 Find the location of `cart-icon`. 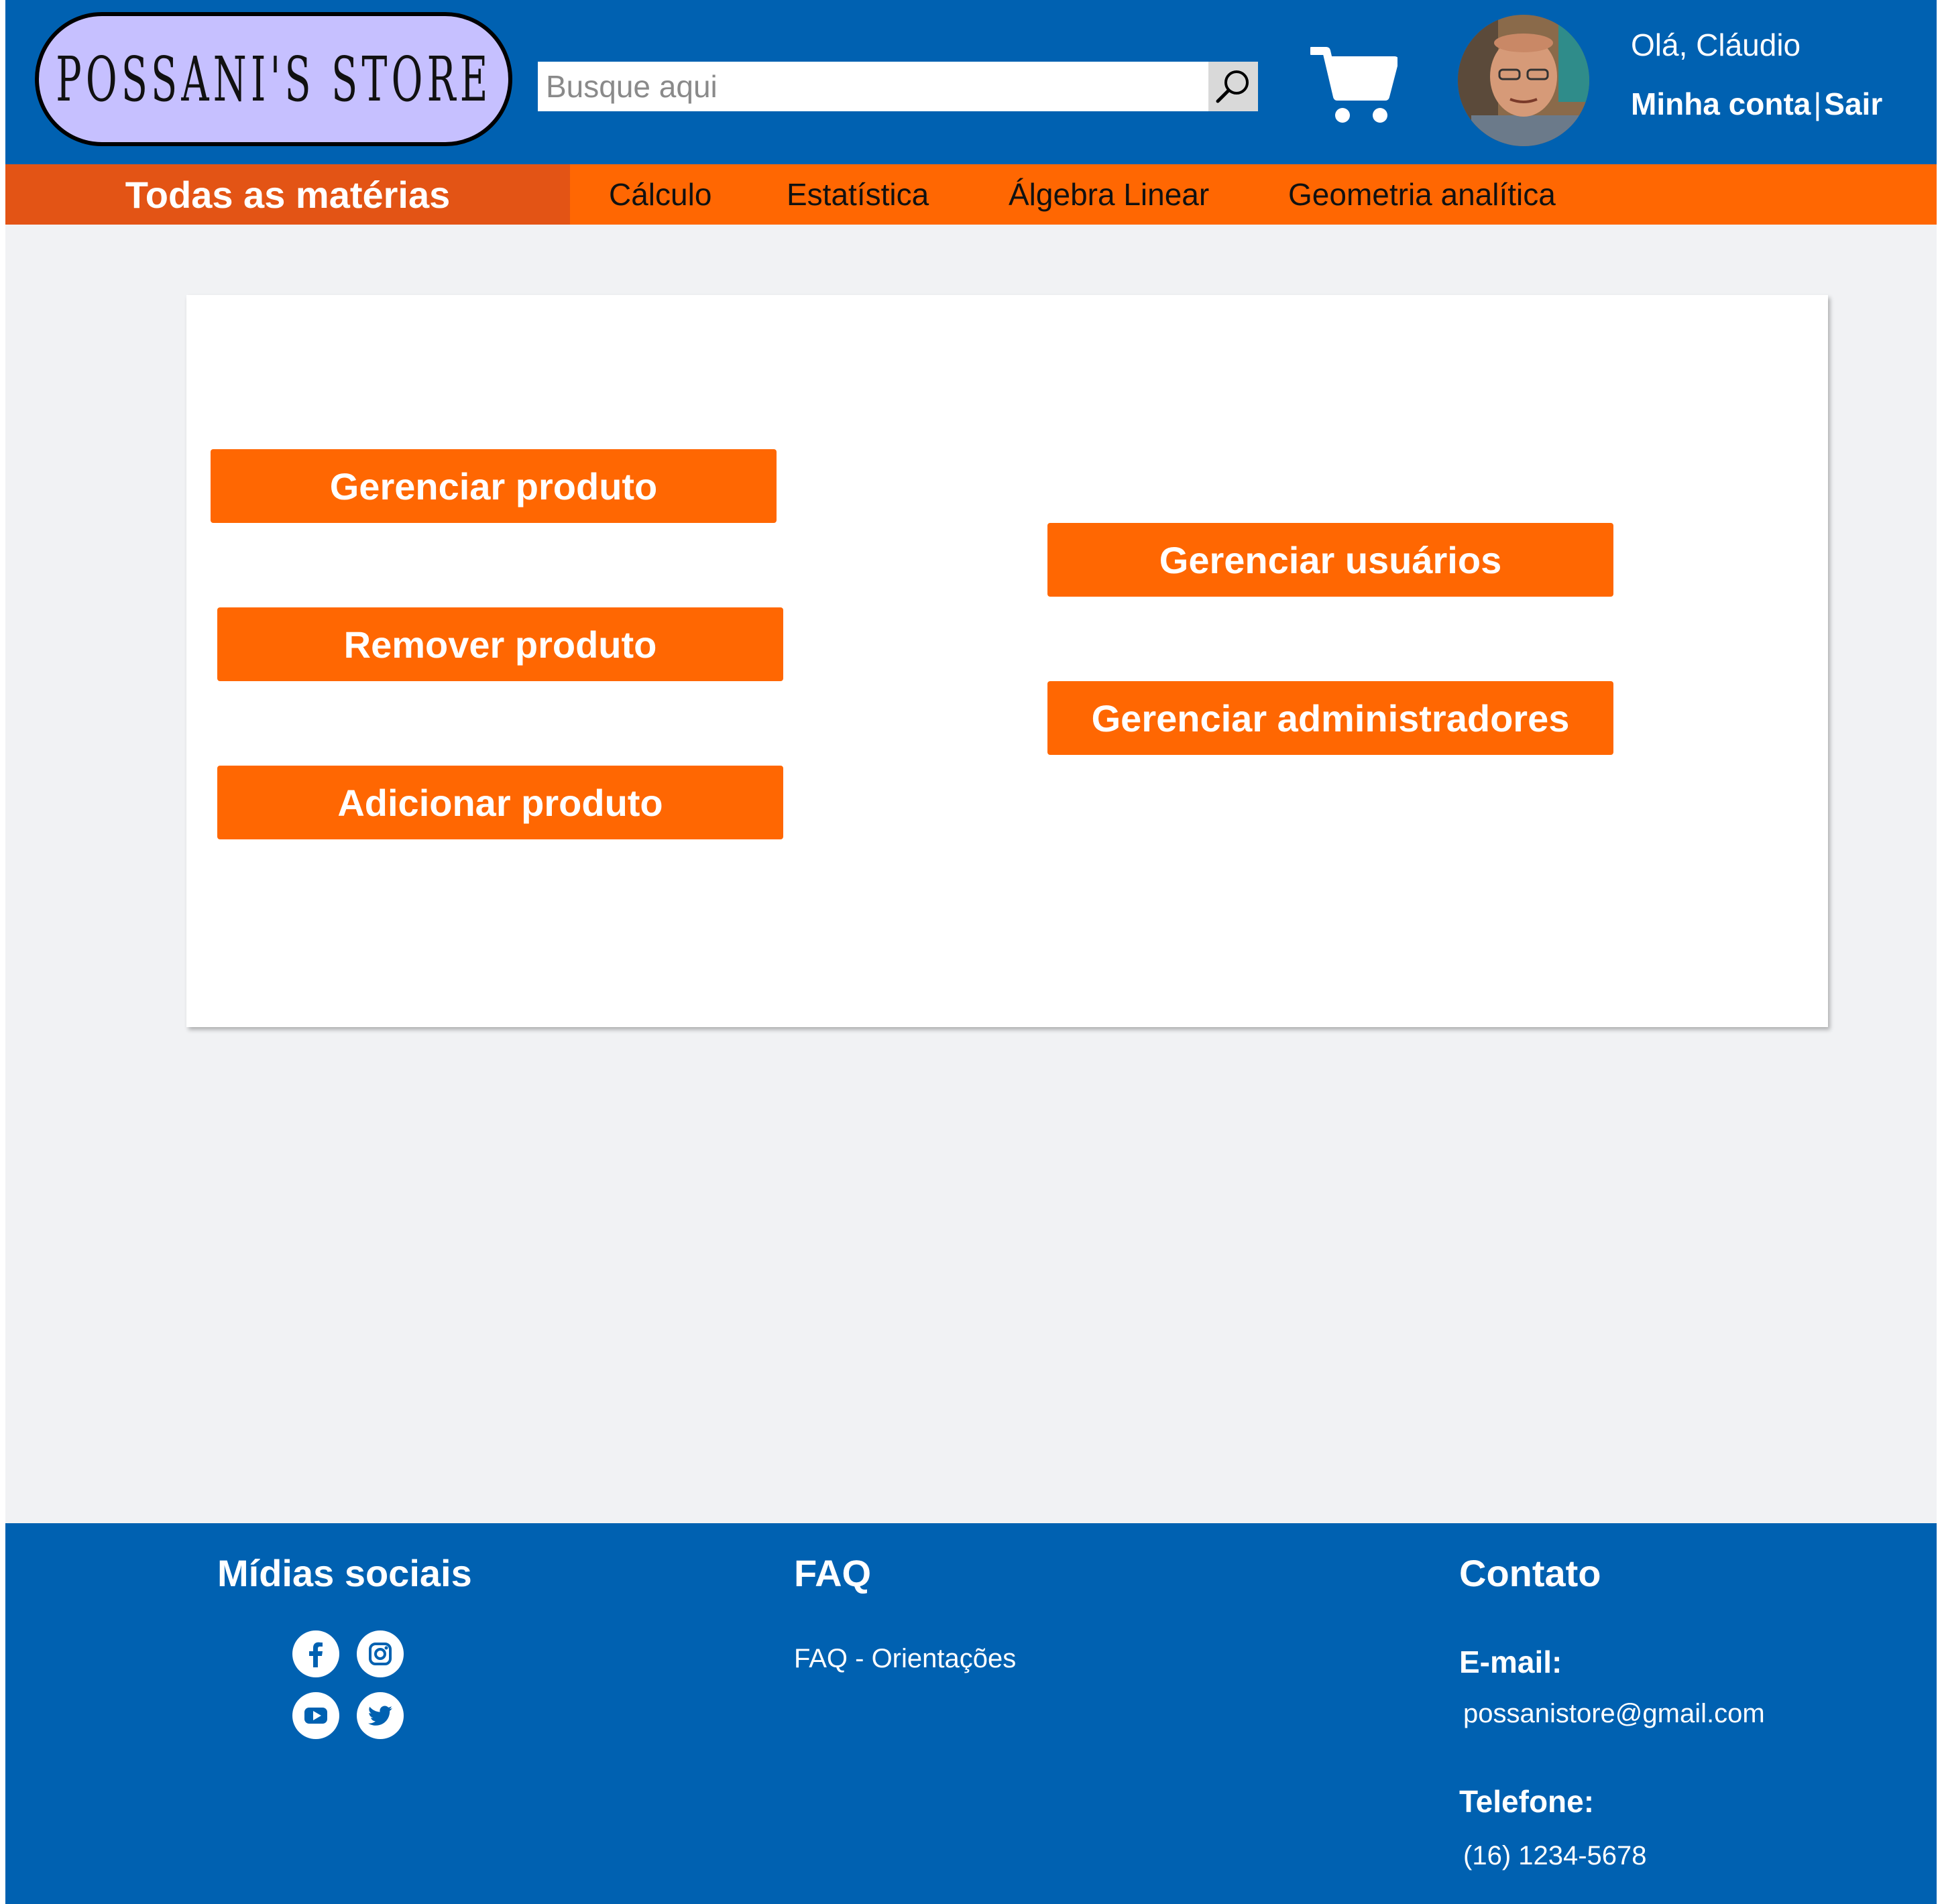

cart-icon is located at coordinates (1353, 85).